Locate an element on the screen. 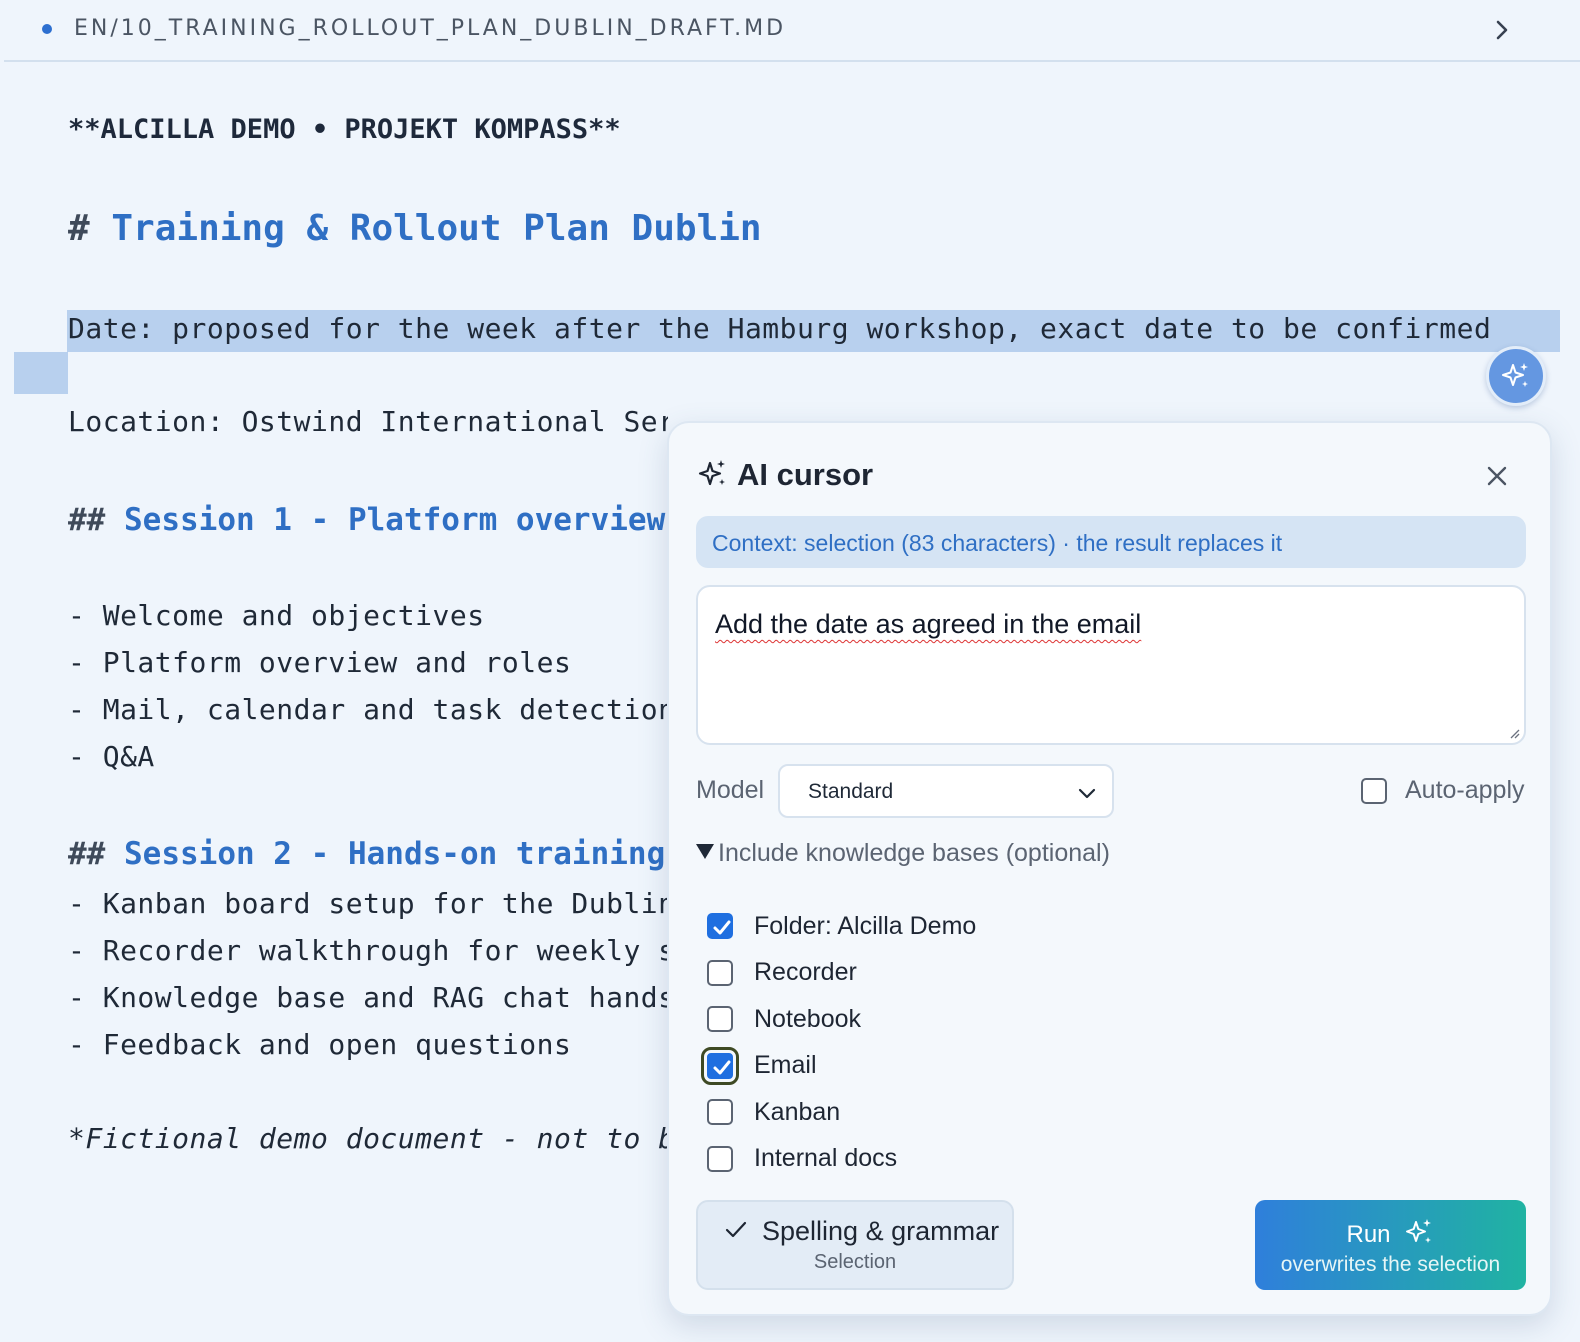 The height and width of the screenshot is (1342, 1580). triangle-down-icon is located at coordinates (705, 851).